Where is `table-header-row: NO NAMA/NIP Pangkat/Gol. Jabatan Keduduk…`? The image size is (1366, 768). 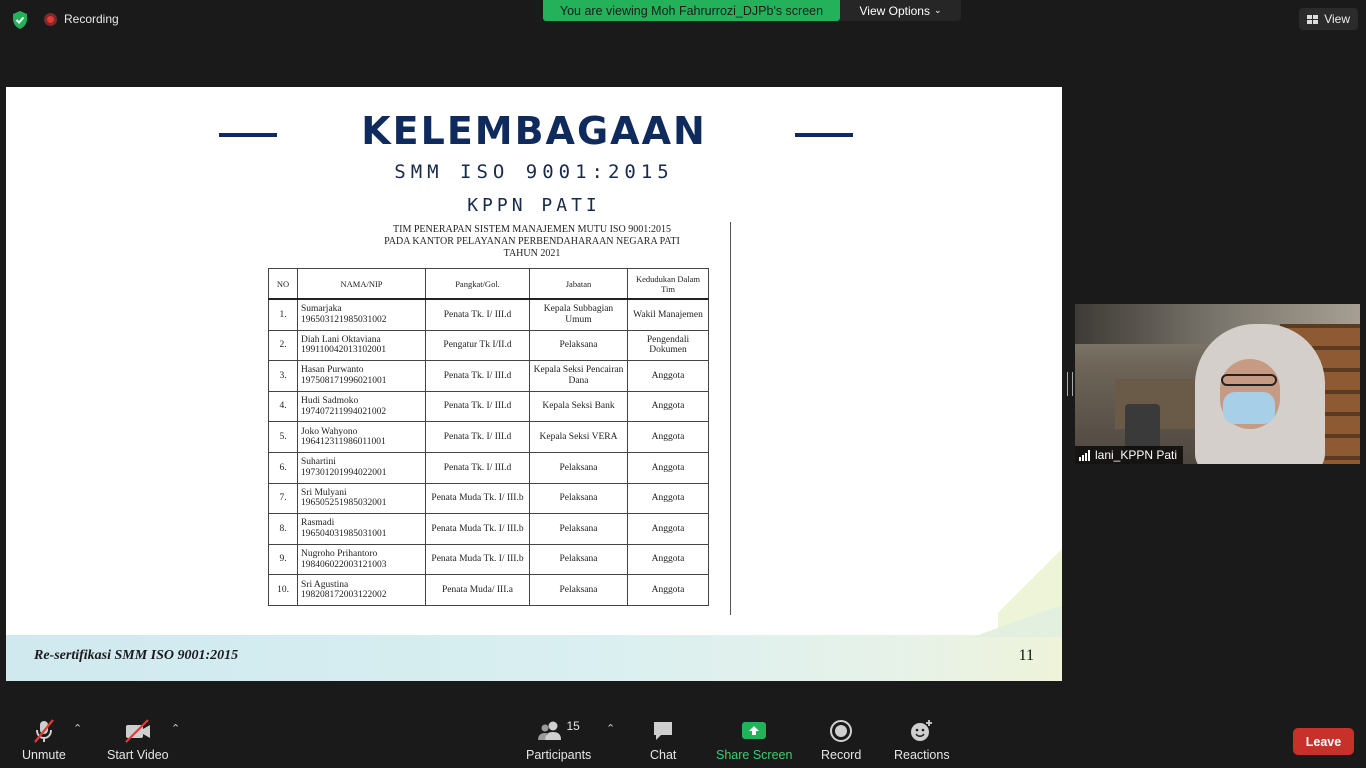
table-header-row: NO NAMA/NIP Pangkat/Gol. Jabatan Keduduk… is located at coordinates (488, 284).